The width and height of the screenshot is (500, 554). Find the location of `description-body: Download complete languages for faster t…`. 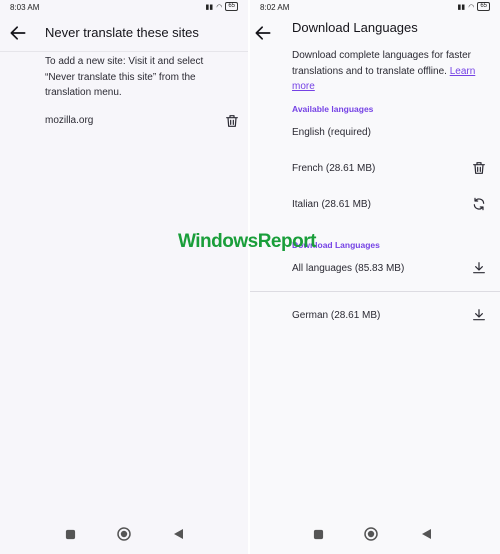

description-body: Download complete languages for faster t… is located at coordinates (381, 63).